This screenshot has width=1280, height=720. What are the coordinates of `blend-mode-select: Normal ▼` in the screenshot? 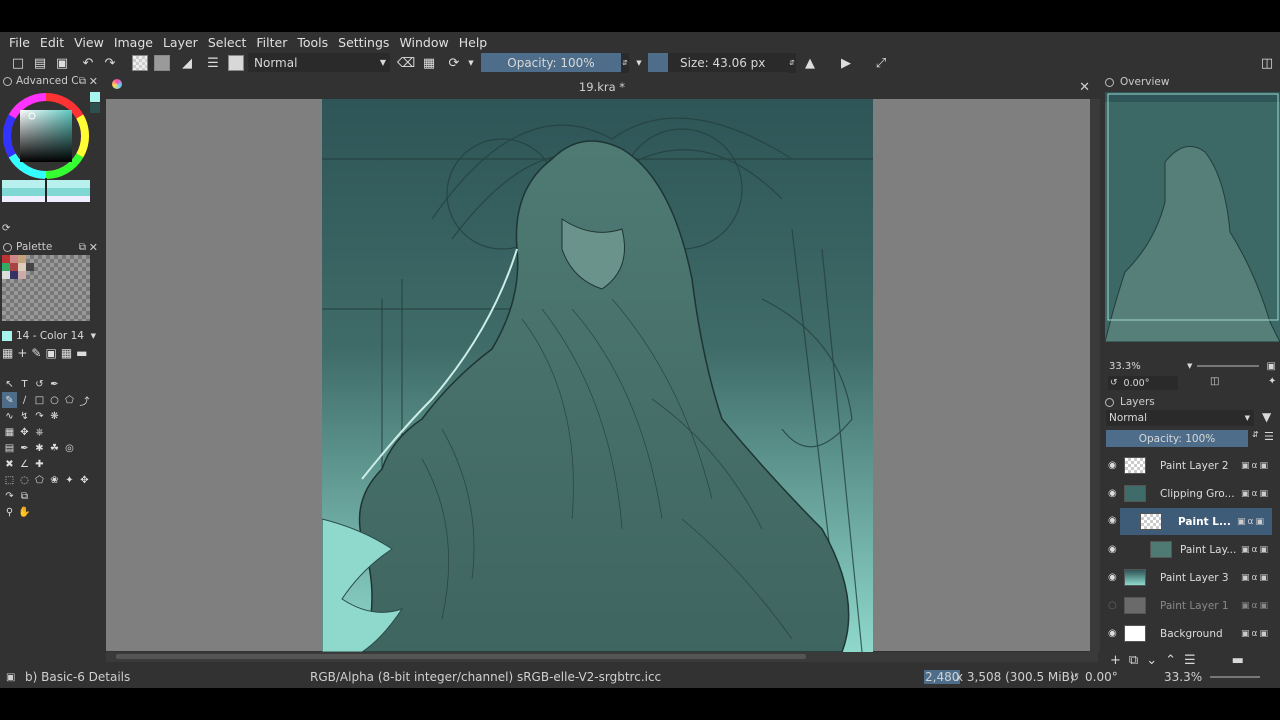 It's located at (319, 62).